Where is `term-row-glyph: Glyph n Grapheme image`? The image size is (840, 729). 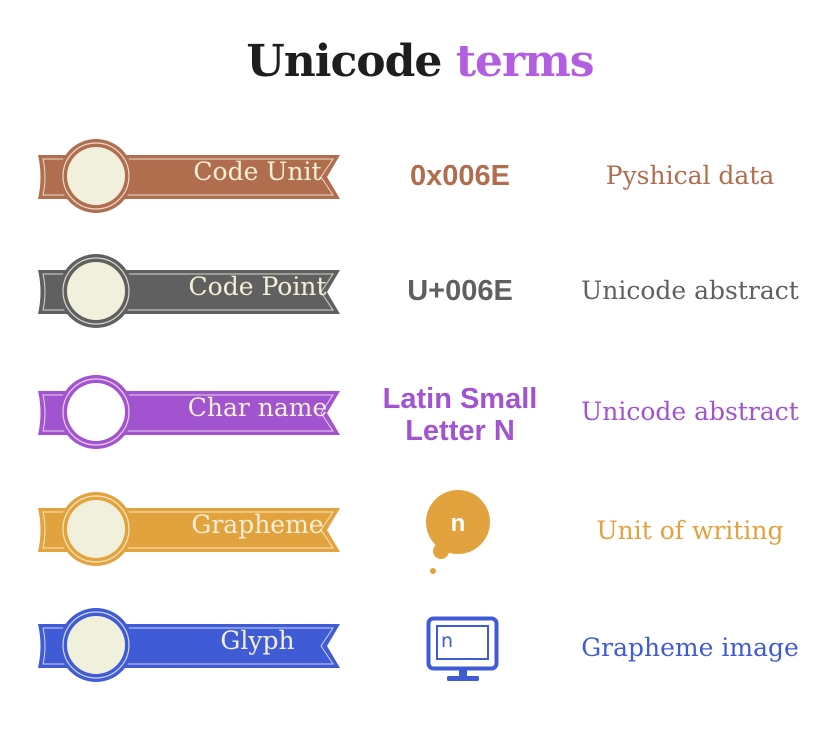
term-row-glyph: Glyph n Grapheme image is located at coordinates (420, 645).